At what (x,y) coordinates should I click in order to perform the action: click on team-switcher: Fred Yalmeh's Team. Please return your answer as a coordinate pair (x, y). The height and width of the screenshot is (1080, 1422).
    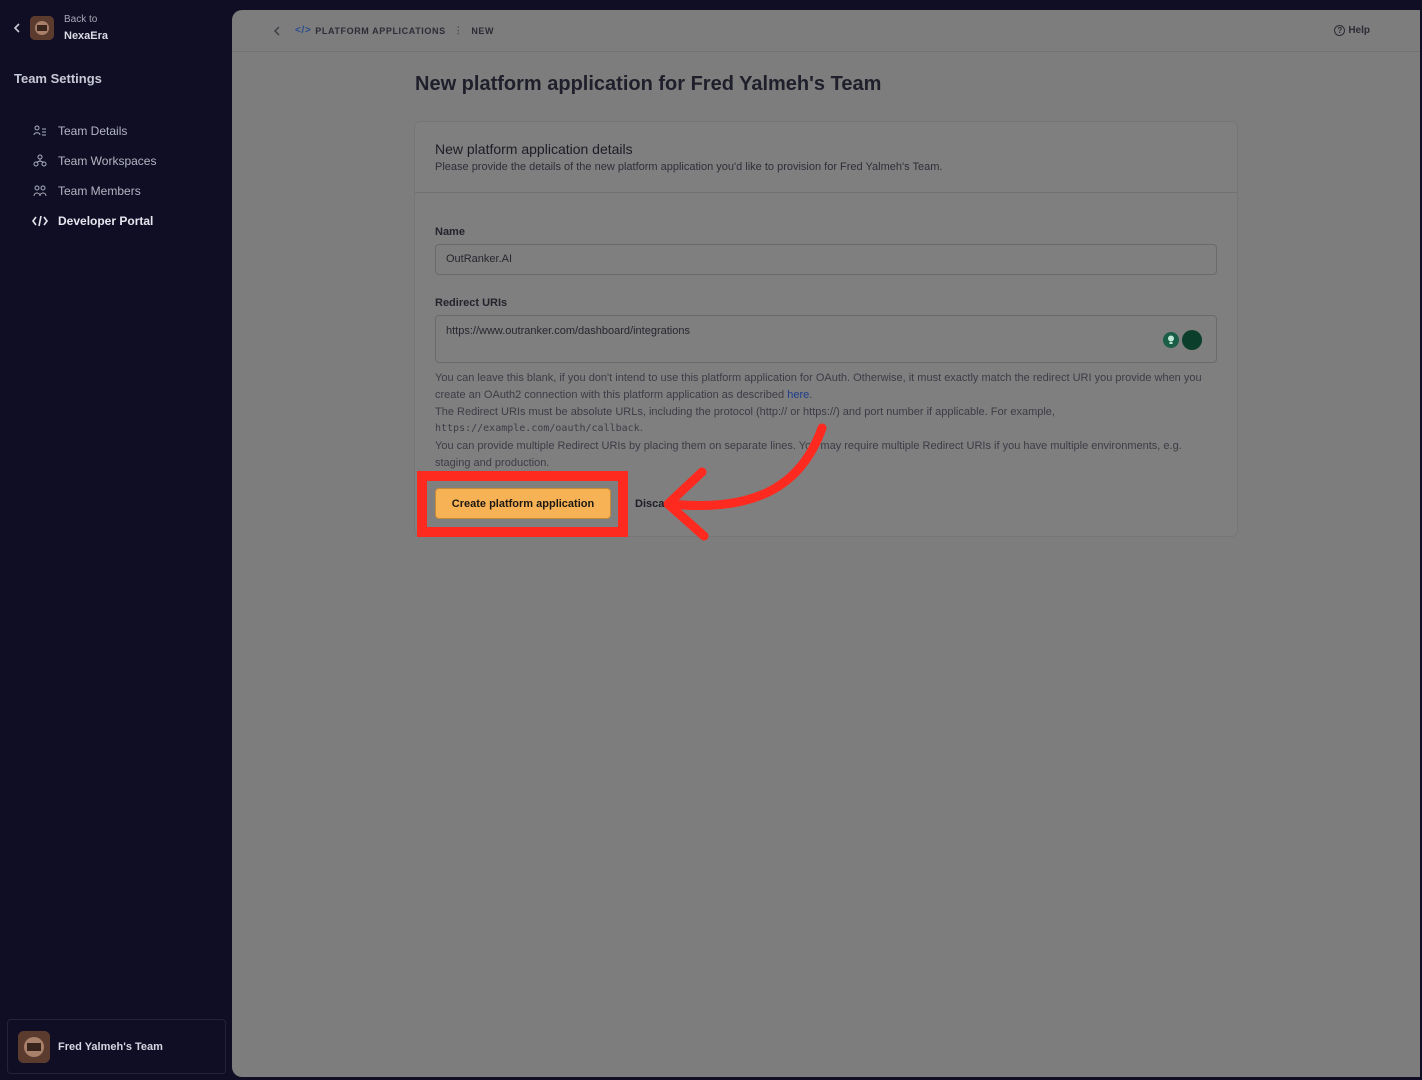
    Looking at the image, I should click on (116, 1046).